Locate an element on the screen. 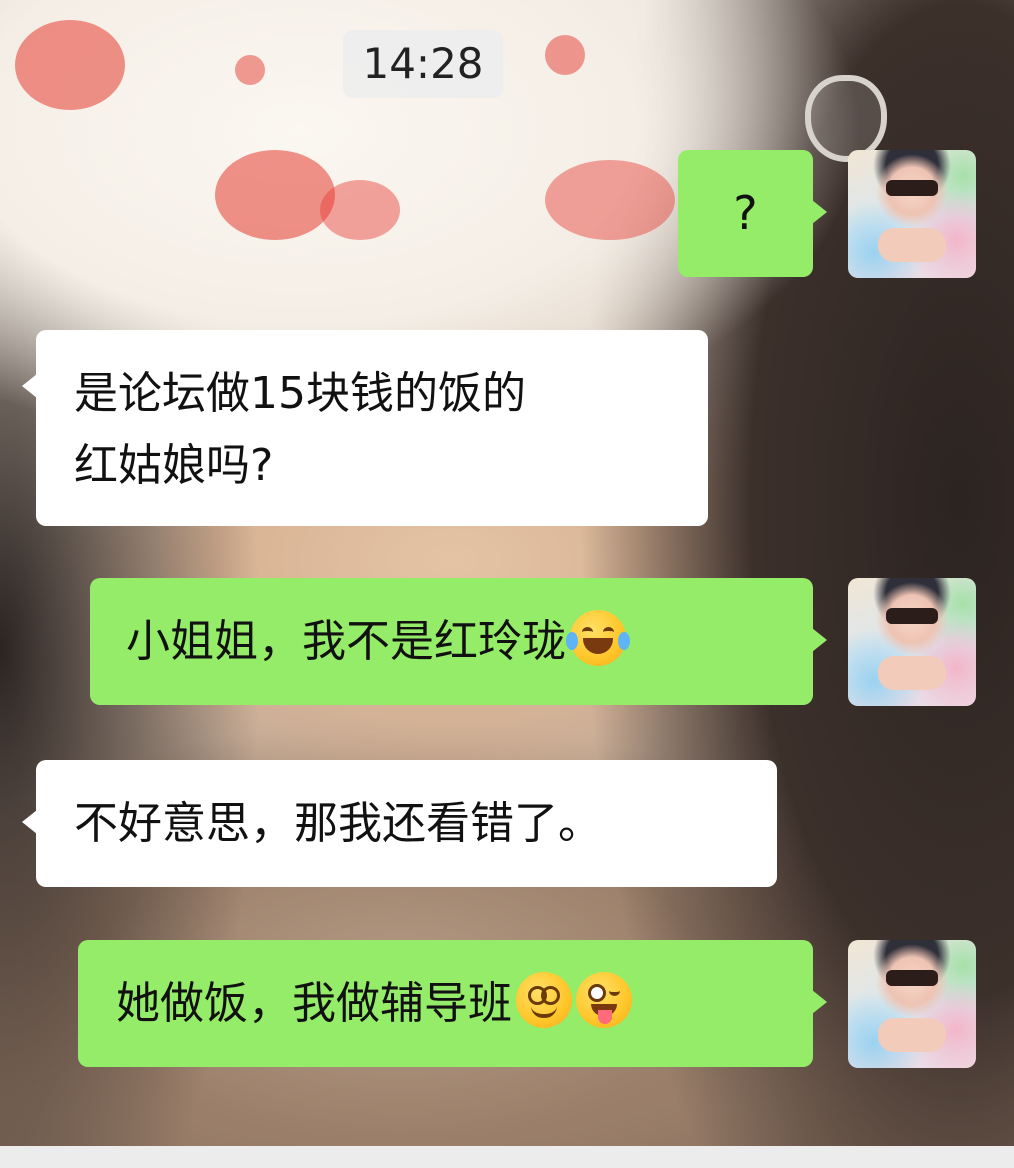 The width and height of the screenshot is (1014, 1168). tears-of-joy-icon is located at coordinates (598, 638).